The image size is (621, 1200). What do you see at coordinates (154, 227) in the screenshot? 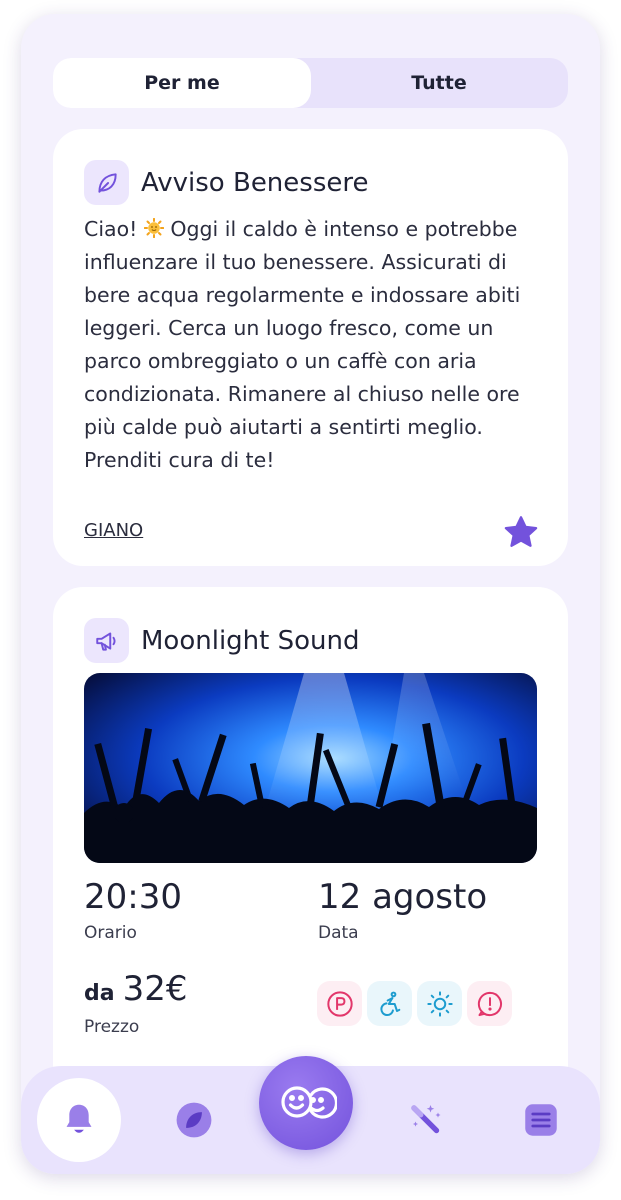
I see `sun-emoji-icon` at bounding box center [154, 227].